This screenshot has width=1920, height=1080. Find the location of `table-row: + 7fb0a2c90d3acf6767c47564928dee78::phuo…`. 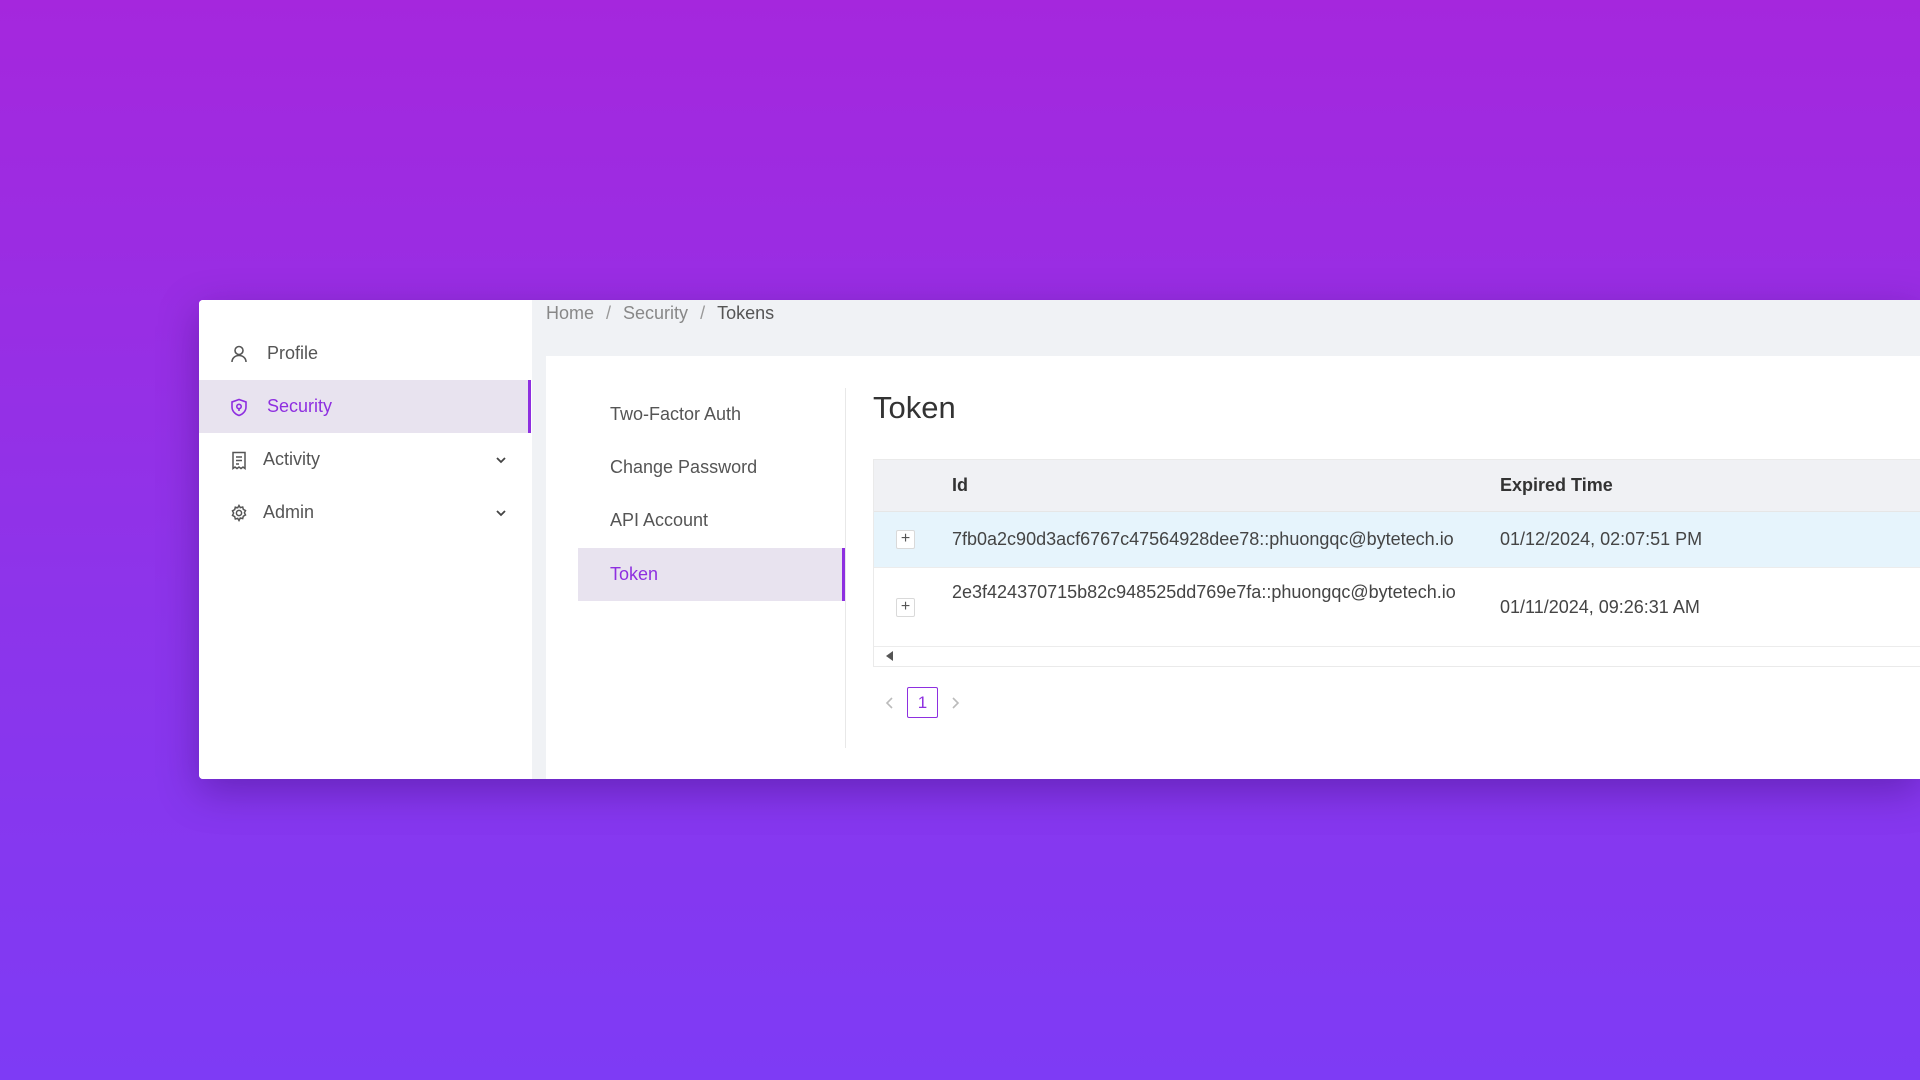

table-row: + 7fb0a2c90d3acf6767c47564928dee78::phuo… is located at coordinates (1397, 540).